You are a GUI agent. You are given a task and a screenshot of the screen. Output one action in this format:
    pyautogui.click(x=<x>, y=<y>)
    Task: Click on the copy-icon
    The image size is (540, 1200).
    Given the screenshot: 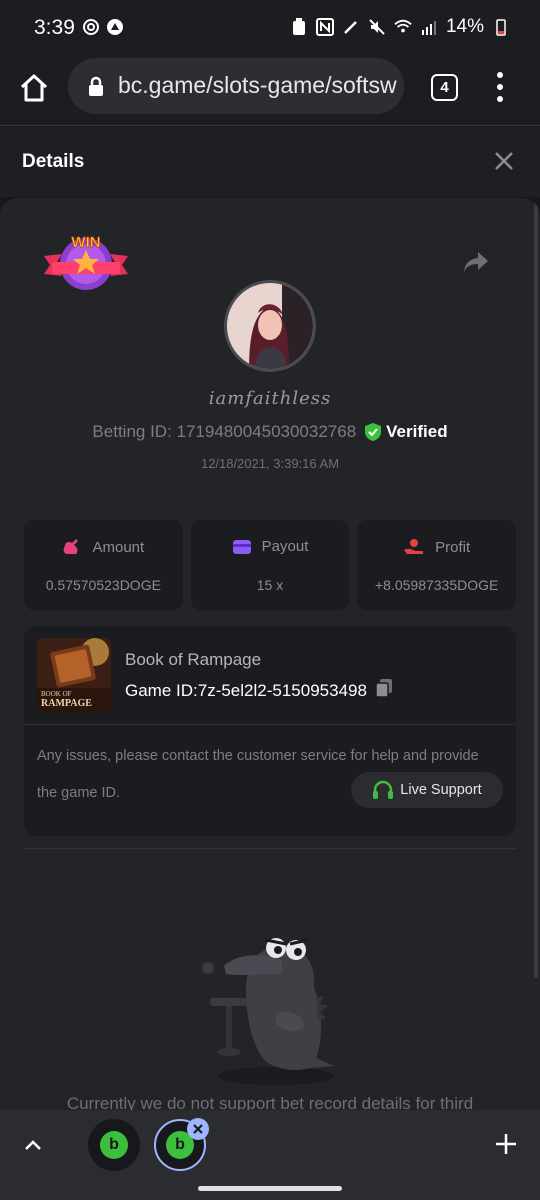 What is the action you would take?
    pyautogui.click(x=383, y=688)
    